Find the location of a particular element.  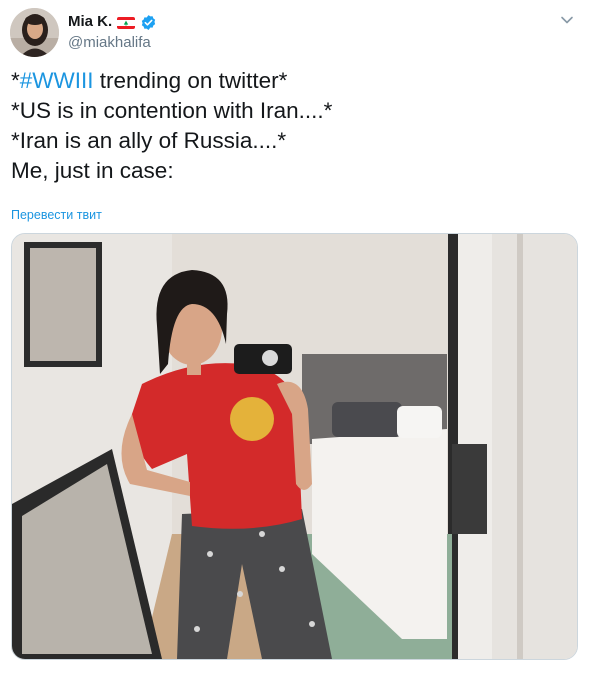

tweet-prefix: * is located at coordinates (15, 80).